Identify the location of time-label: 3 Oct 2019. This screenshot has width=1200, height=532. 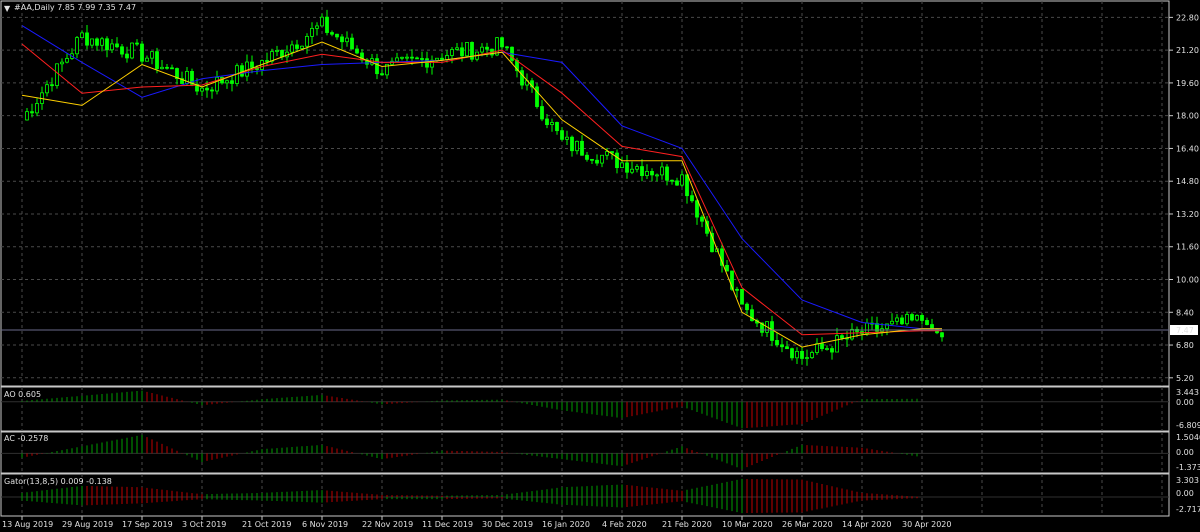
(204, 524).